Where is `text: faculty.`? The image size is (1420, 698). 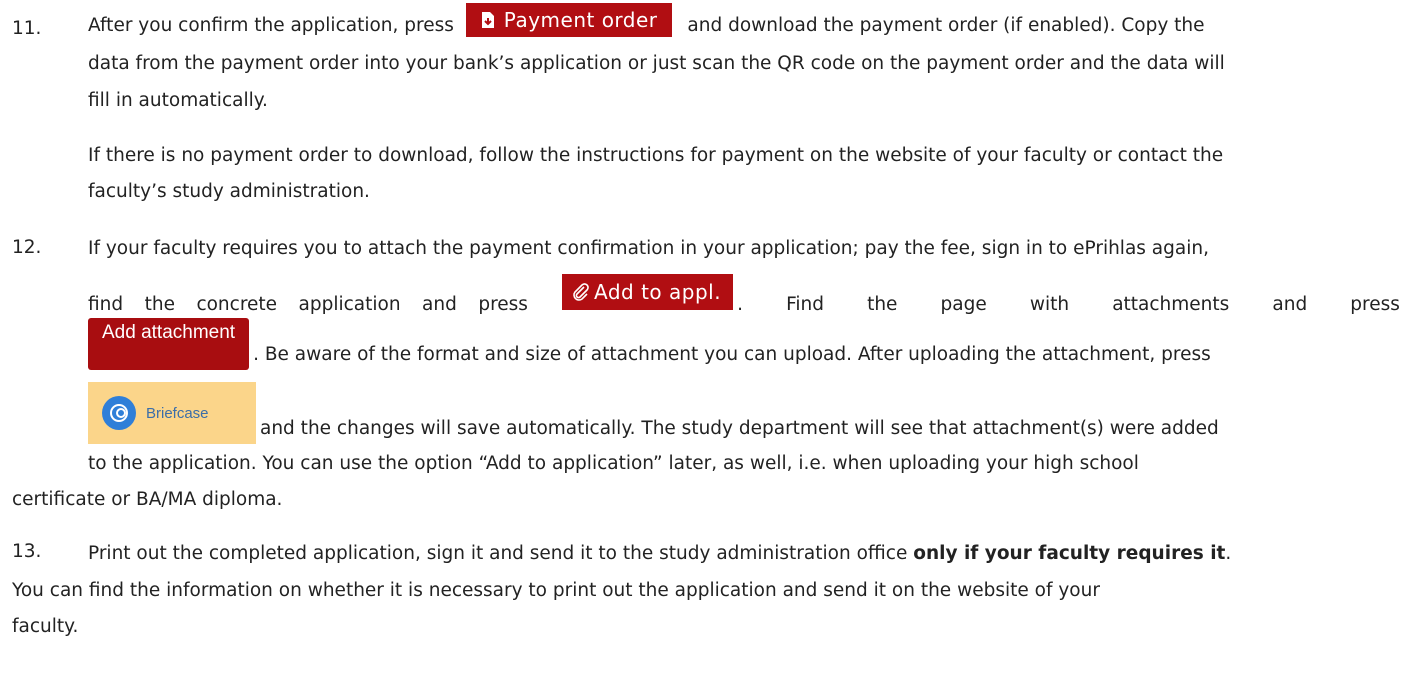
text: faculty. is located at coordinates (45, 626).